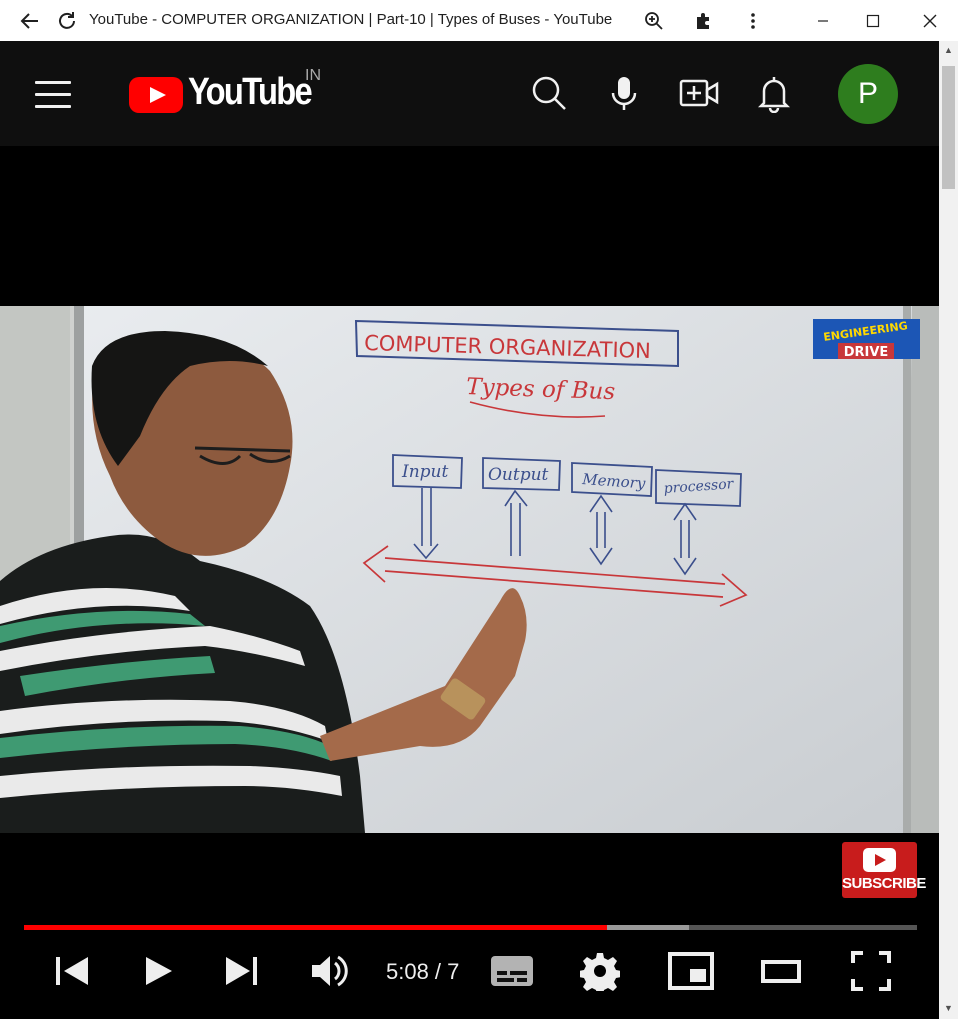  I want to click on extensions-icon, so click(704, 21).